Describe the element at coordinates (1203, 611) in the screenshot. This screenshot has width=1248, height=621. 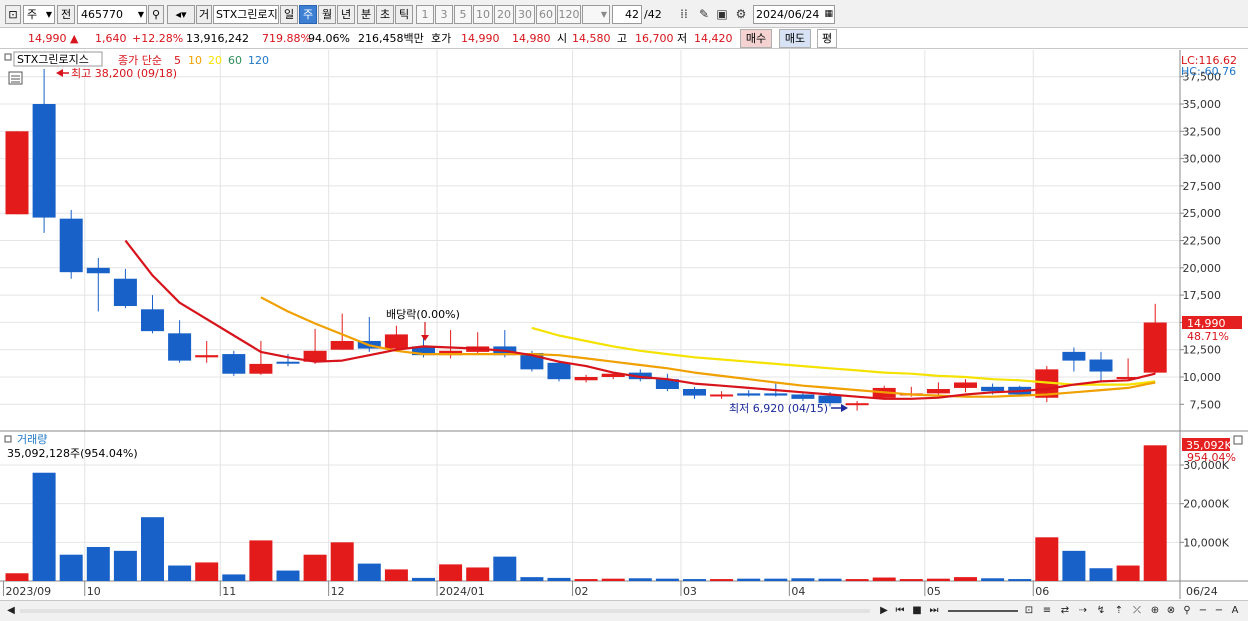
I see `zoom-out-icon: −` at that location.